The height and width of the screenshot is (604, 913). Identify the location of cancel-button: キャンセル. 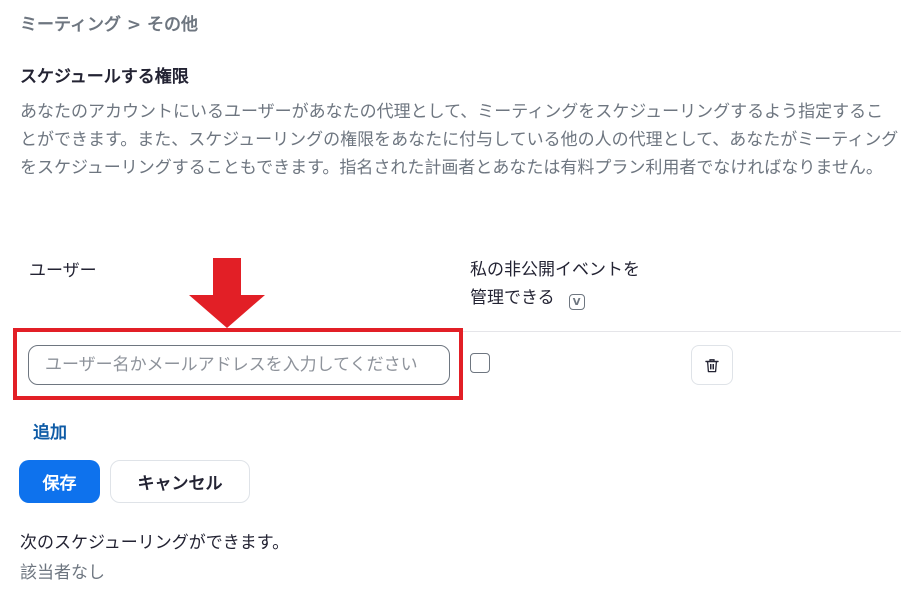
(180, 481).